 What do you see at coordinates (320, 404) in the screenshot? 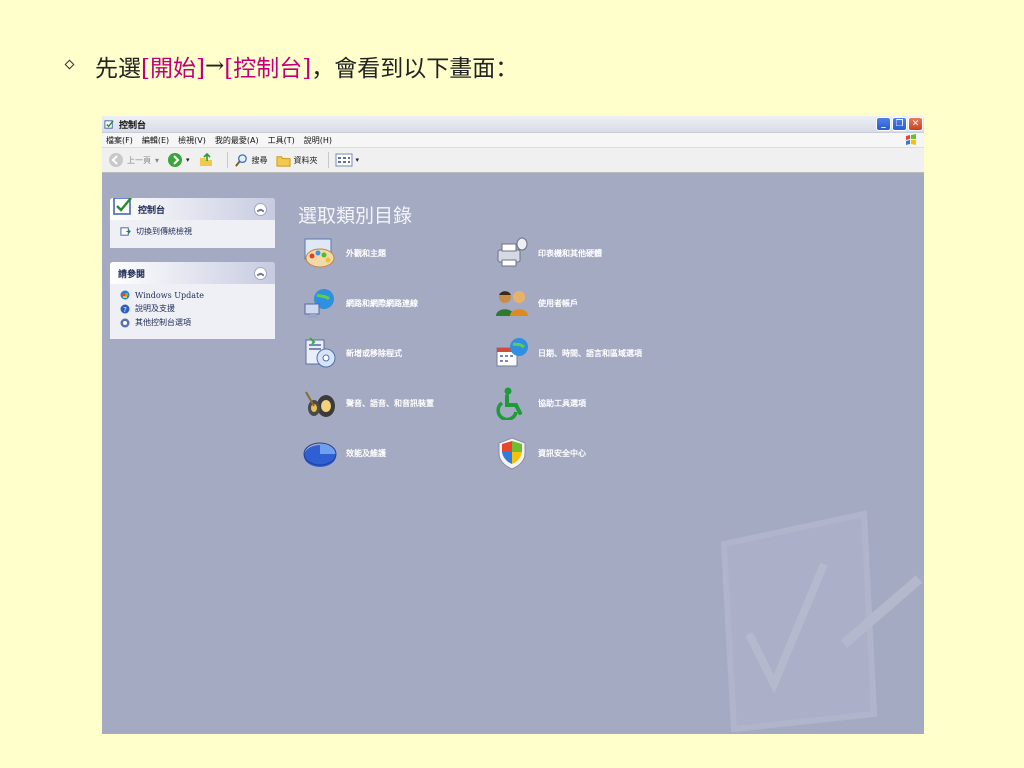
I see `sound-icon` at bounding box center [320, 404].